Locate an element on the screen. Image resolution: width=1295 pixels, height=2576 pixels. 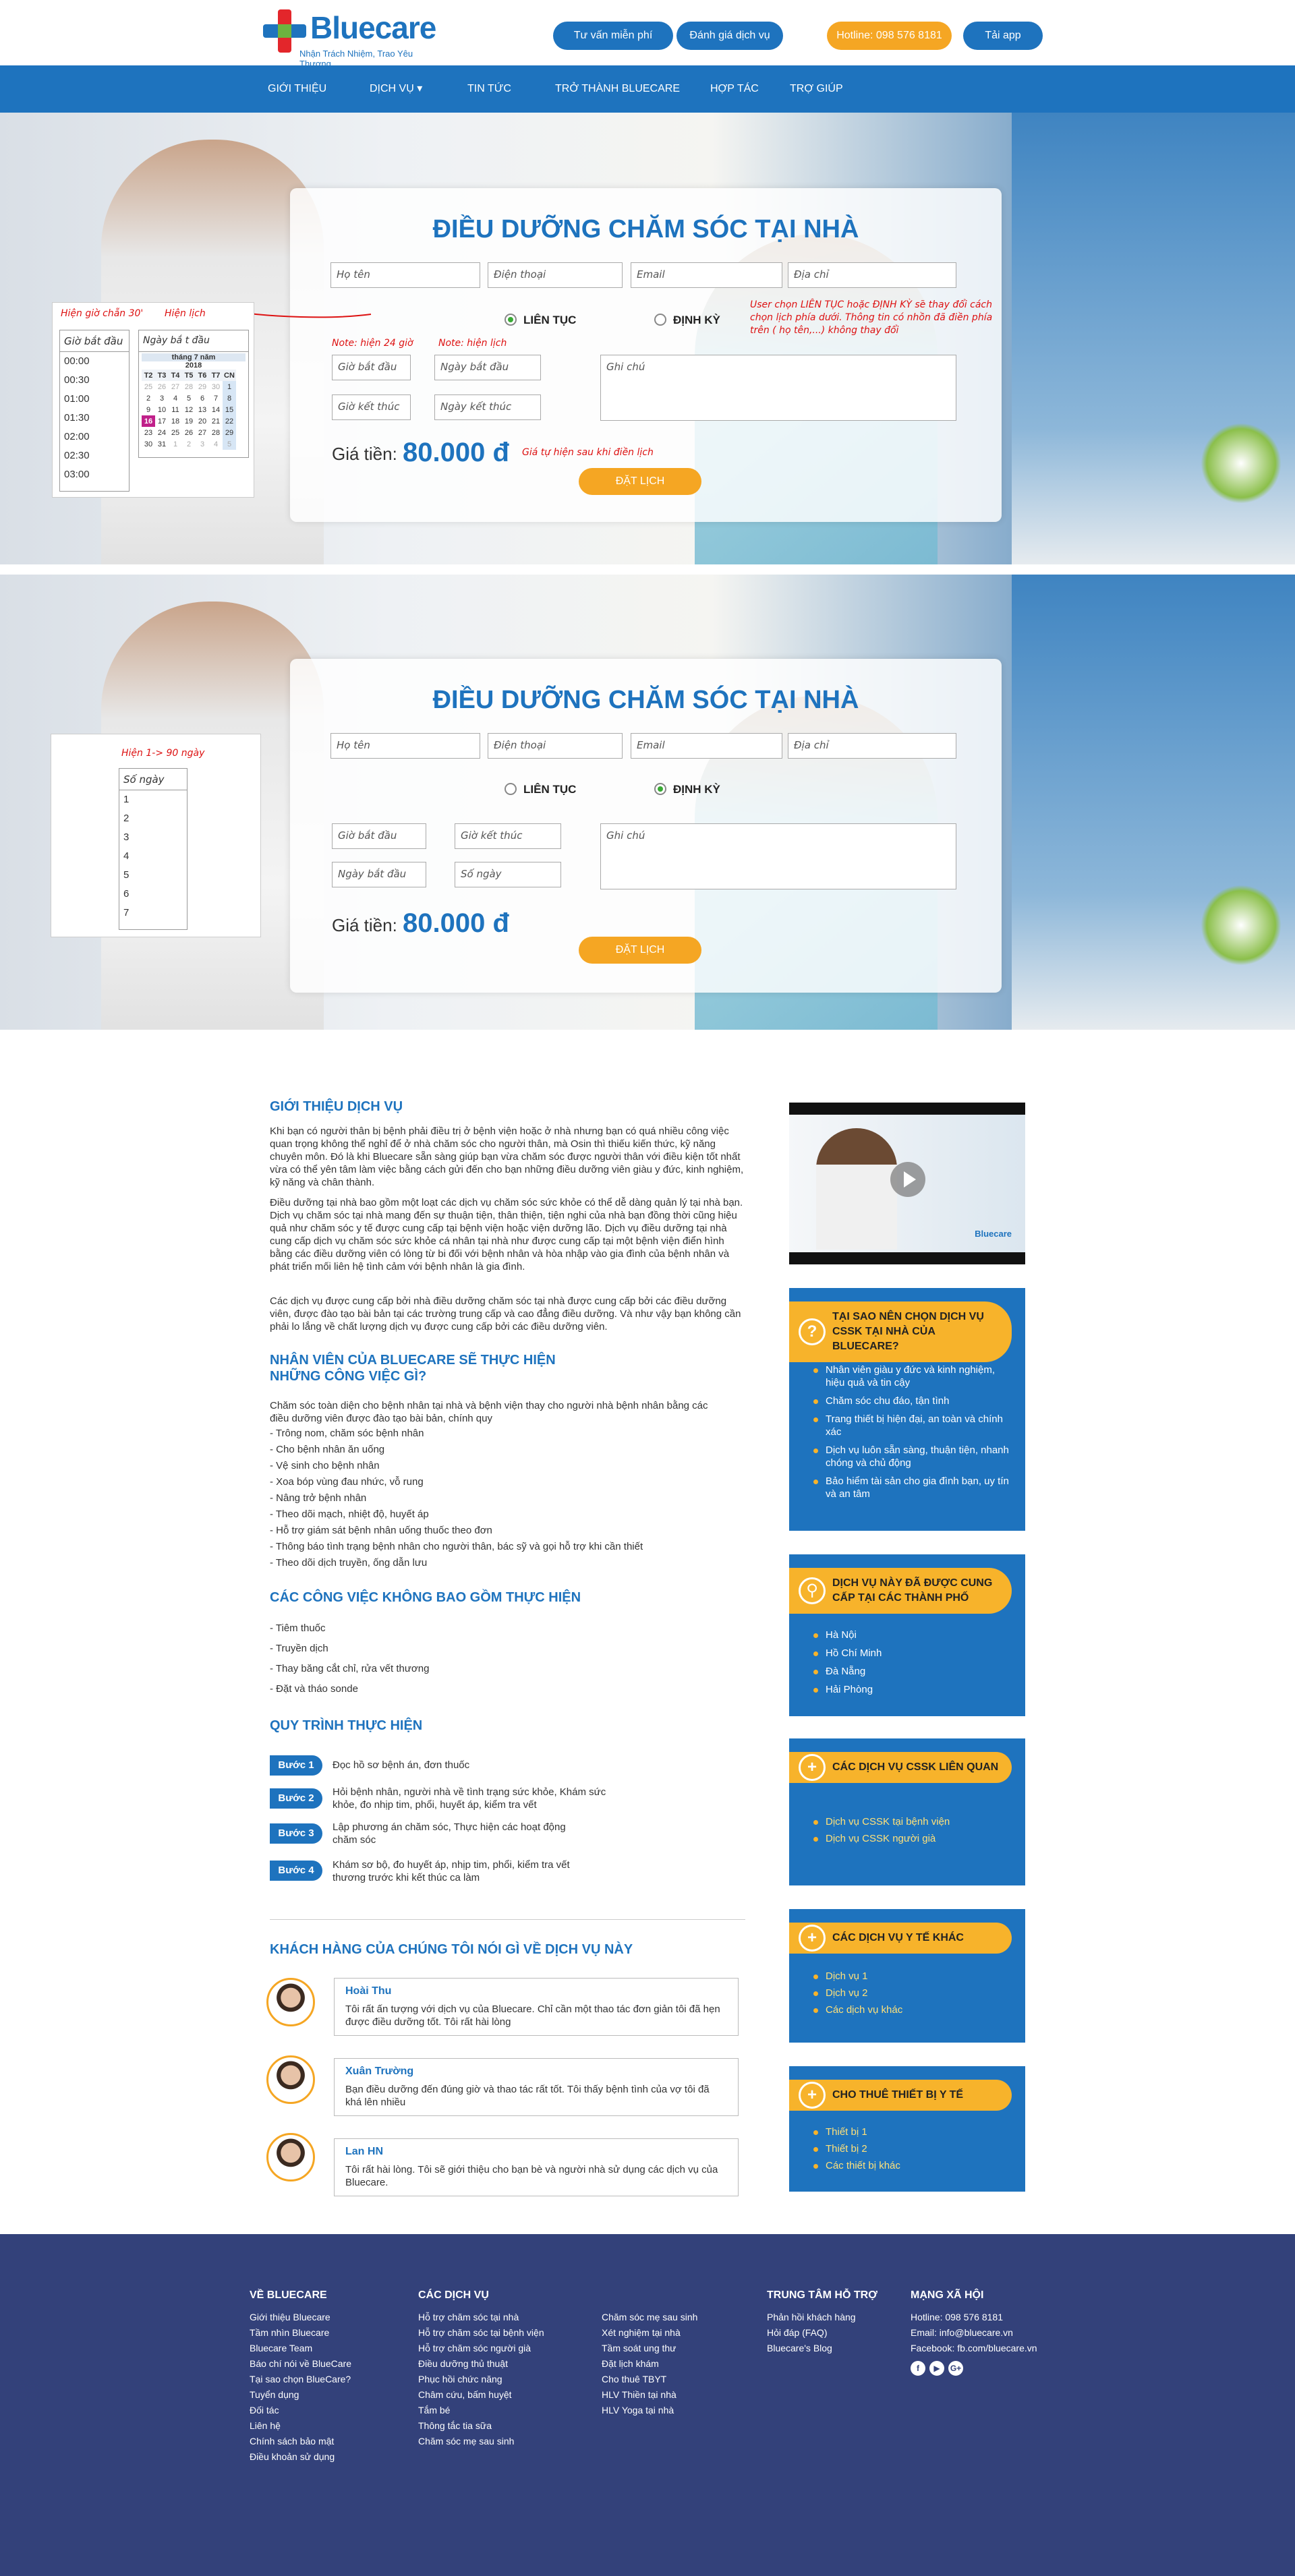
free-consult-button: Tư vấn miễn phí is located at coordinates (613, 36).